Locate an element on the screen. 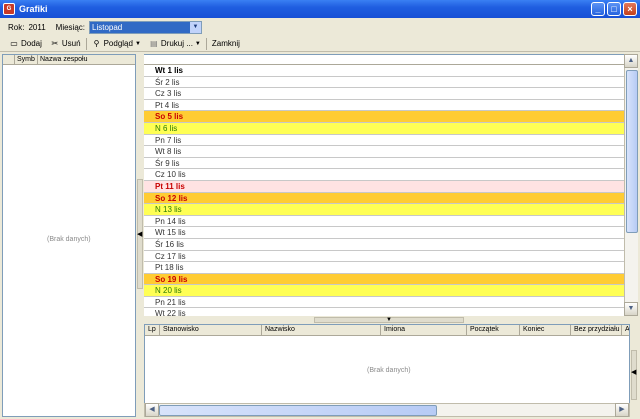  row-indicator-header is located at coordinates (9, 59).